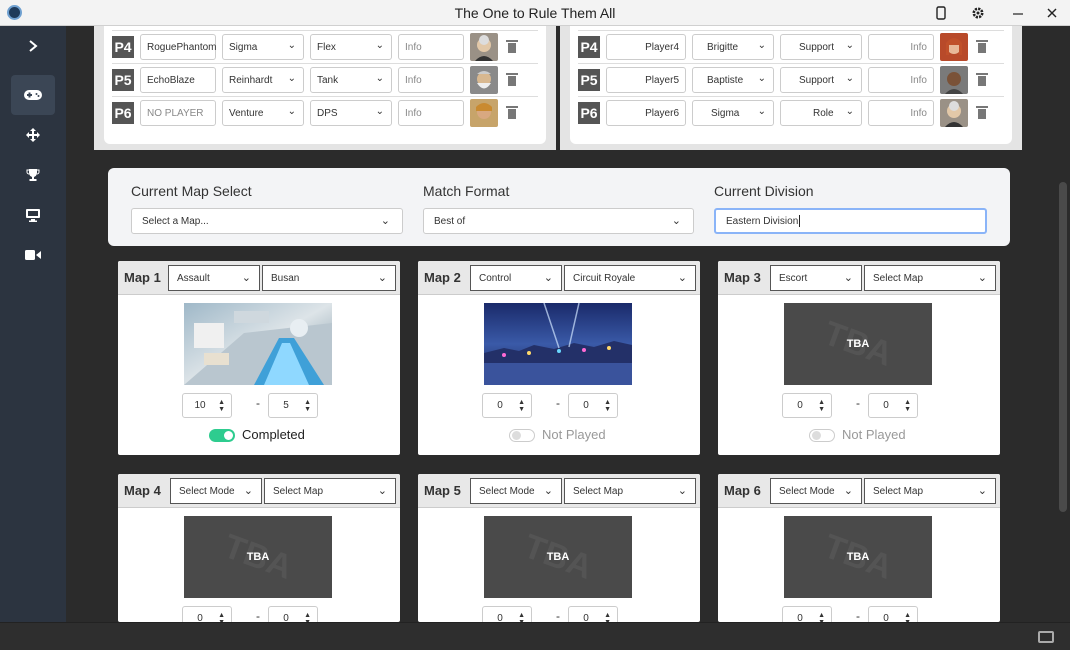  I want to click on hero-select: Baptiste ⌄, so click(733, 80).